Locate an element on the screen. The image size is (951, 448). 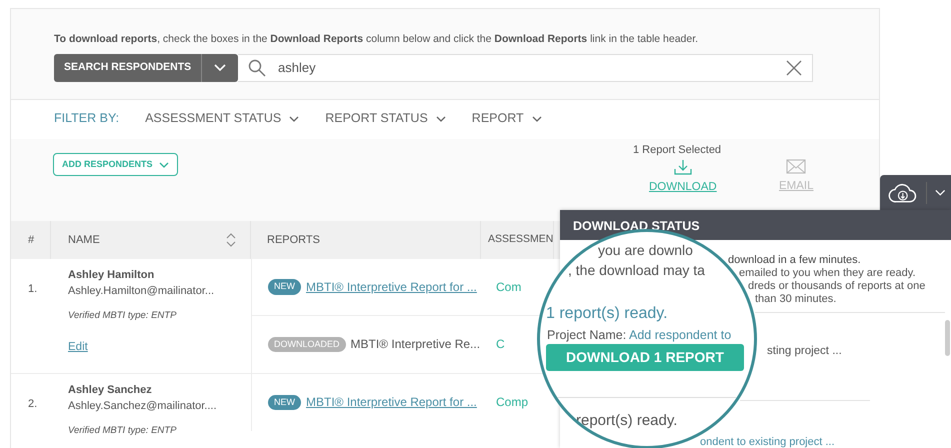
column-header: REPORTS is located at coordinates (293, 240).